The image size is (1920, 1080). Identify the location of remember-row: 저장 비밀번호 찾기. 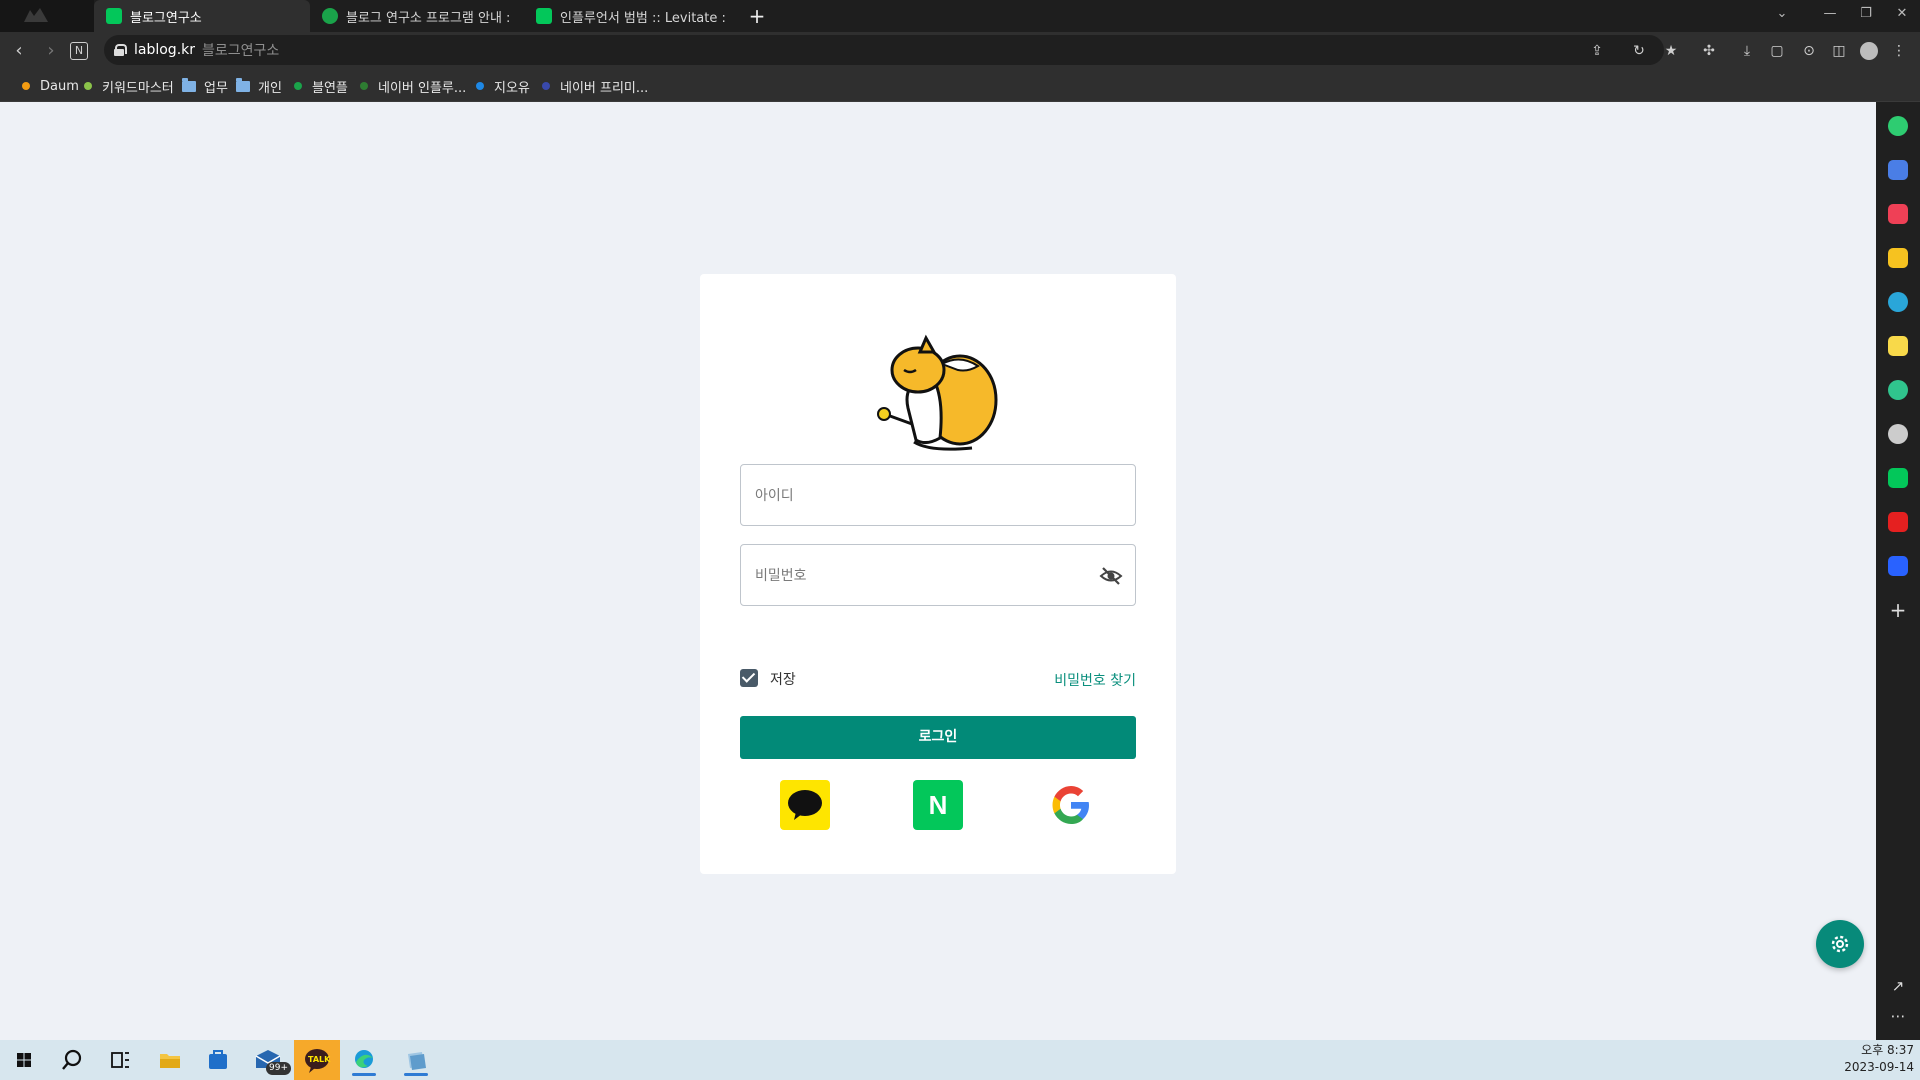
(938, 678).